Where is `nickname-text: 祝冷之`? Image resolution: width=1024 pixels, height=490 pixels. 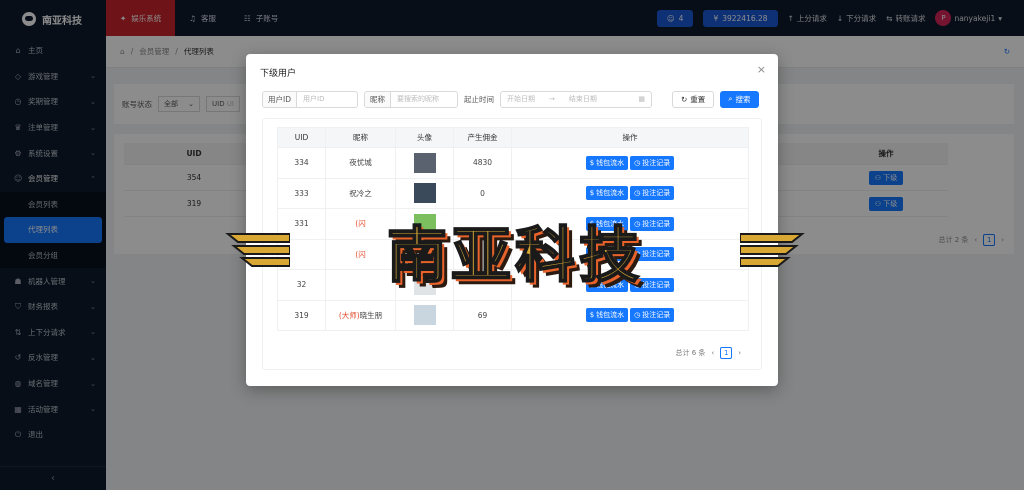 nickname-text: 祝冷之 is located at coordinates (360, 193).